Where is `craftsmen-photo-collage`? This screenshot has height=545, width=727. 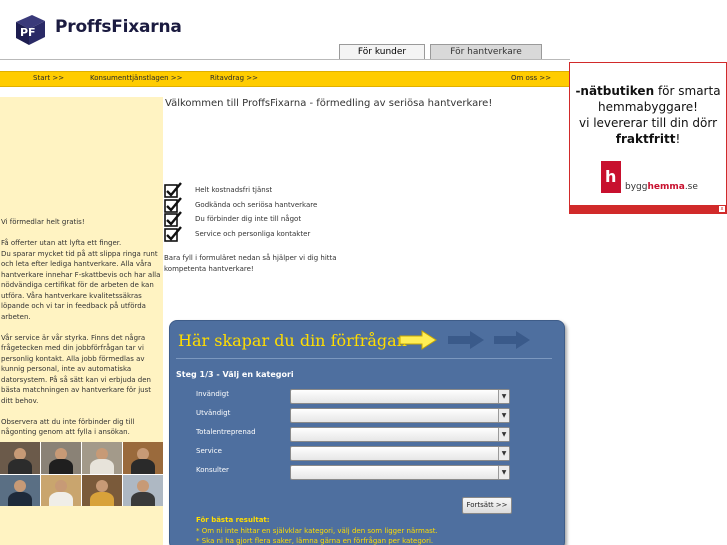 craftsmen-photo-collage is located at coordinates (81, 474).